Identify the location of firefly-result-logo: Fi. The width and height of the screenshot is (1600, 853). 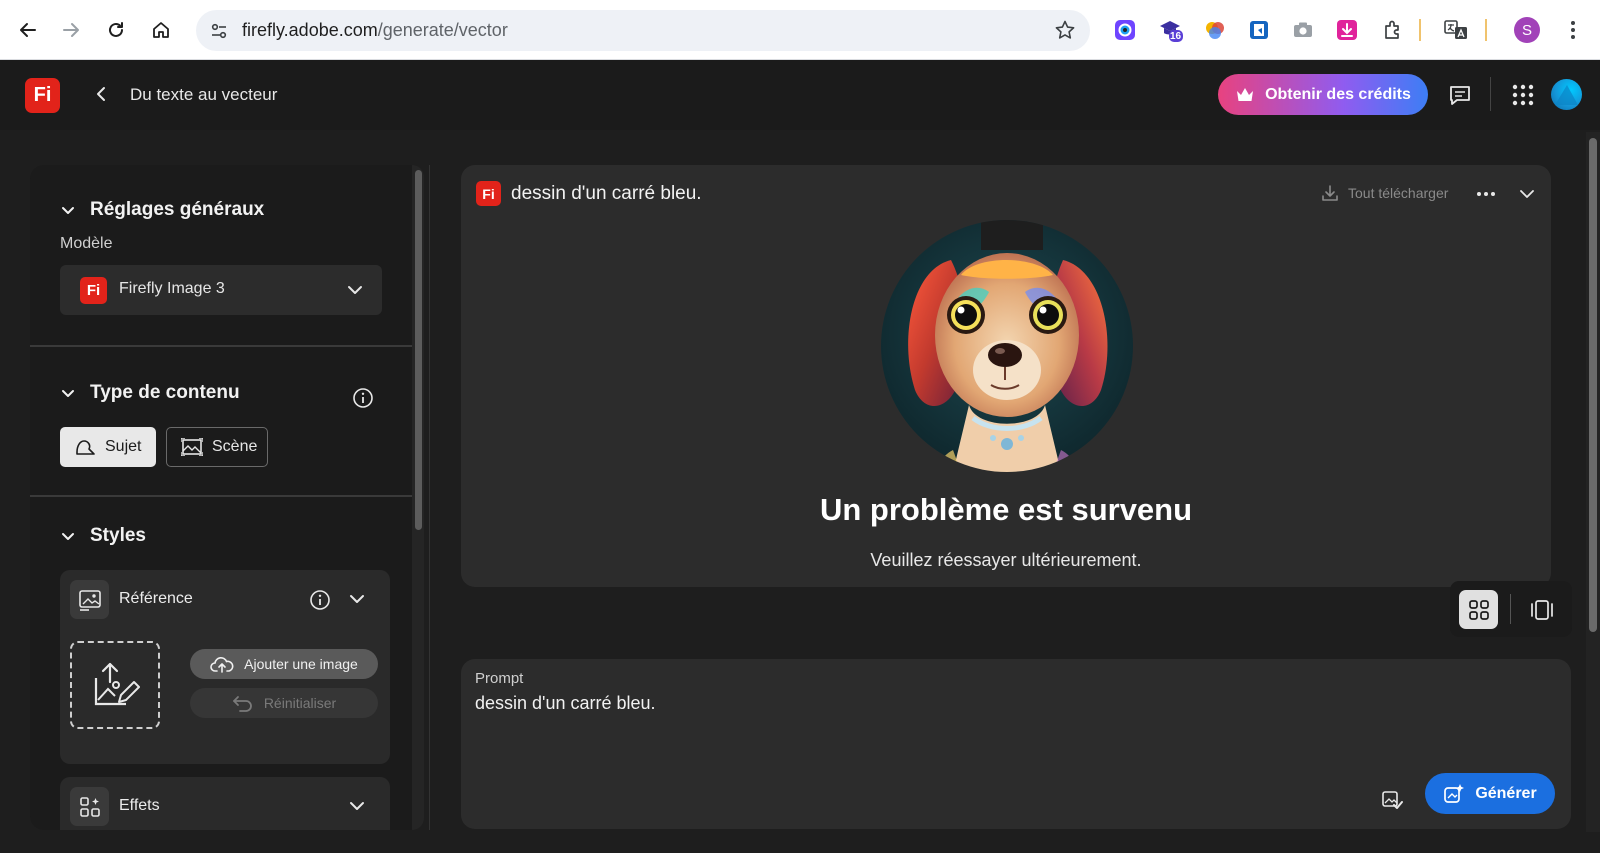
(488, 193).